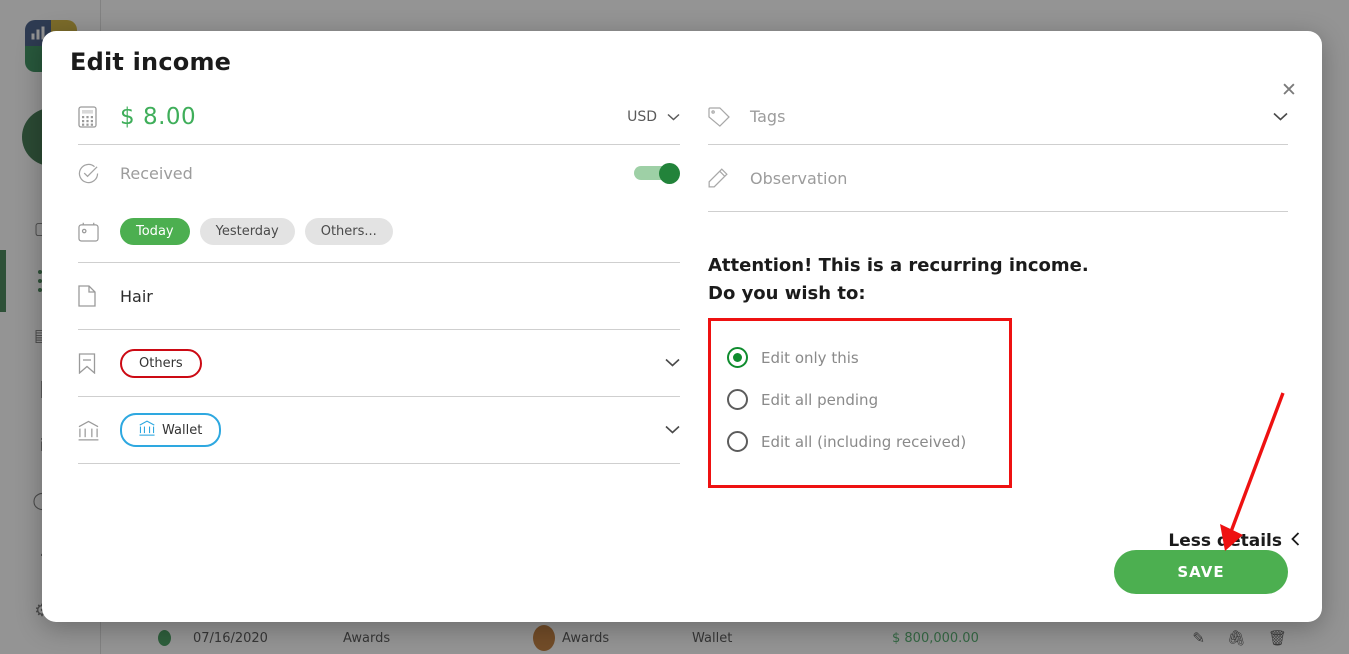 The width and height of the screenshot is (1349, 654). I want to click on received-toggle, so click(657, 173).